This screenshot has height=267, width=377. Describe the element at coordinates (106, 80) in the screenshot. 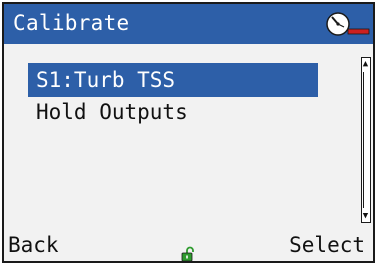

I see `menu-item-label: S1:Turb TSS` at that location.